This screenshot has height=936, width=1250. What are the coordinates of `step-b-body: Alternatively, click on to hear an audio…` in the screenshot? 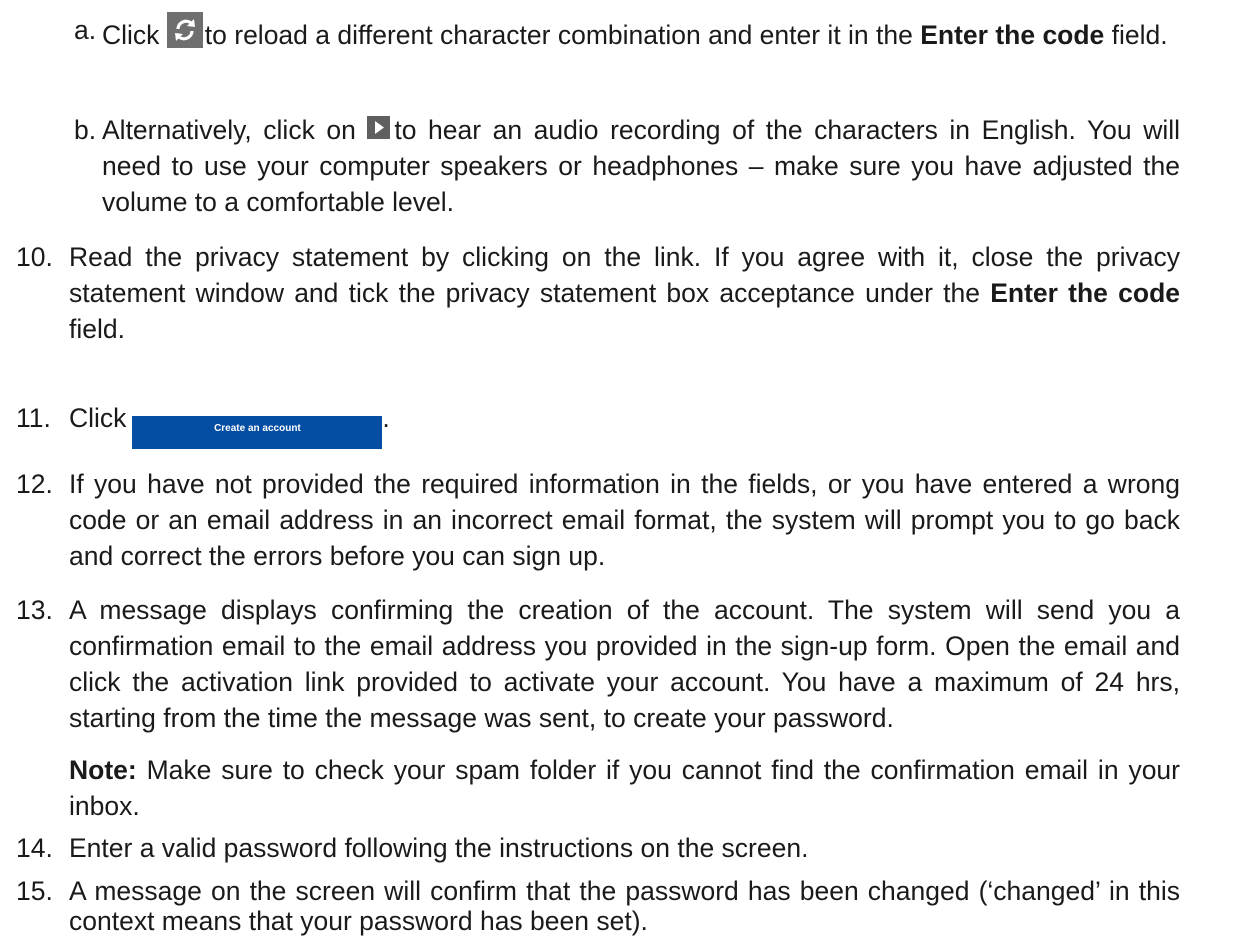 It's located at (627, 166).